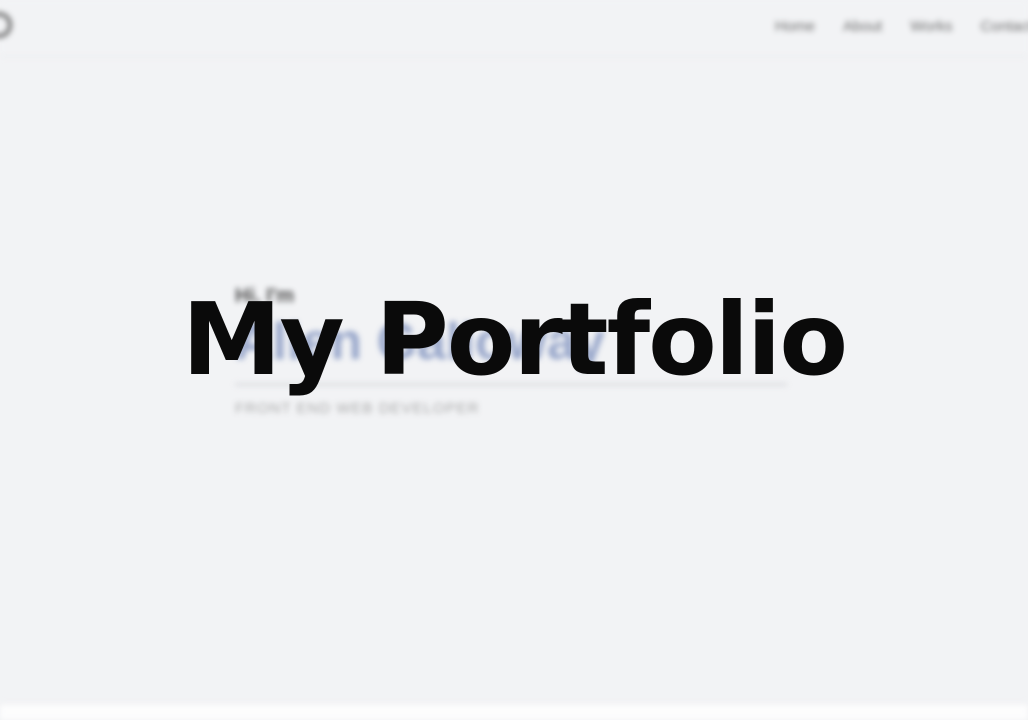 This screenshot has height=720, width=1028. What do you see at coordinates (795, 26) in the screenshot?
I see `nav-link-home: Home` at bounding box center [795, 26].